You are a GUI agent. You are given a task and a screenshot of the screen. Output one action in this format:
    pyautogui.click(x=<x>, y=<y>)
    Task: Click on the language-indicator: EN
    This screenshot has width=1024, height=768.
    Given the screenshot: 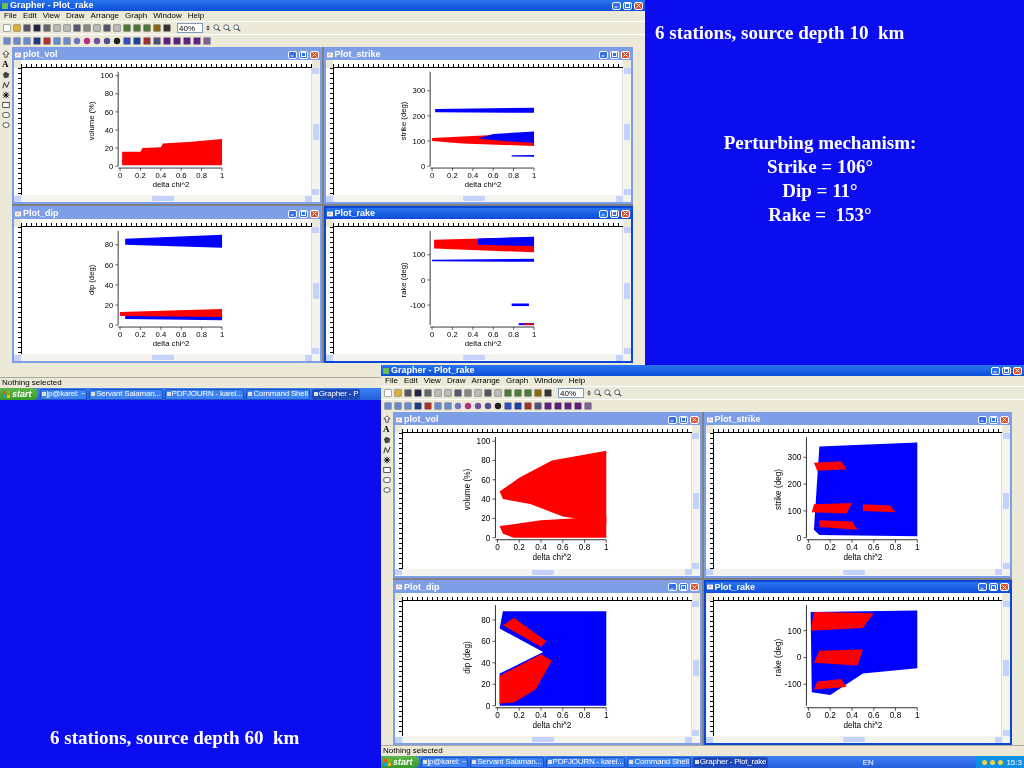 What is the action you would take?
    pyautogui.click(x=868, y=762)
    